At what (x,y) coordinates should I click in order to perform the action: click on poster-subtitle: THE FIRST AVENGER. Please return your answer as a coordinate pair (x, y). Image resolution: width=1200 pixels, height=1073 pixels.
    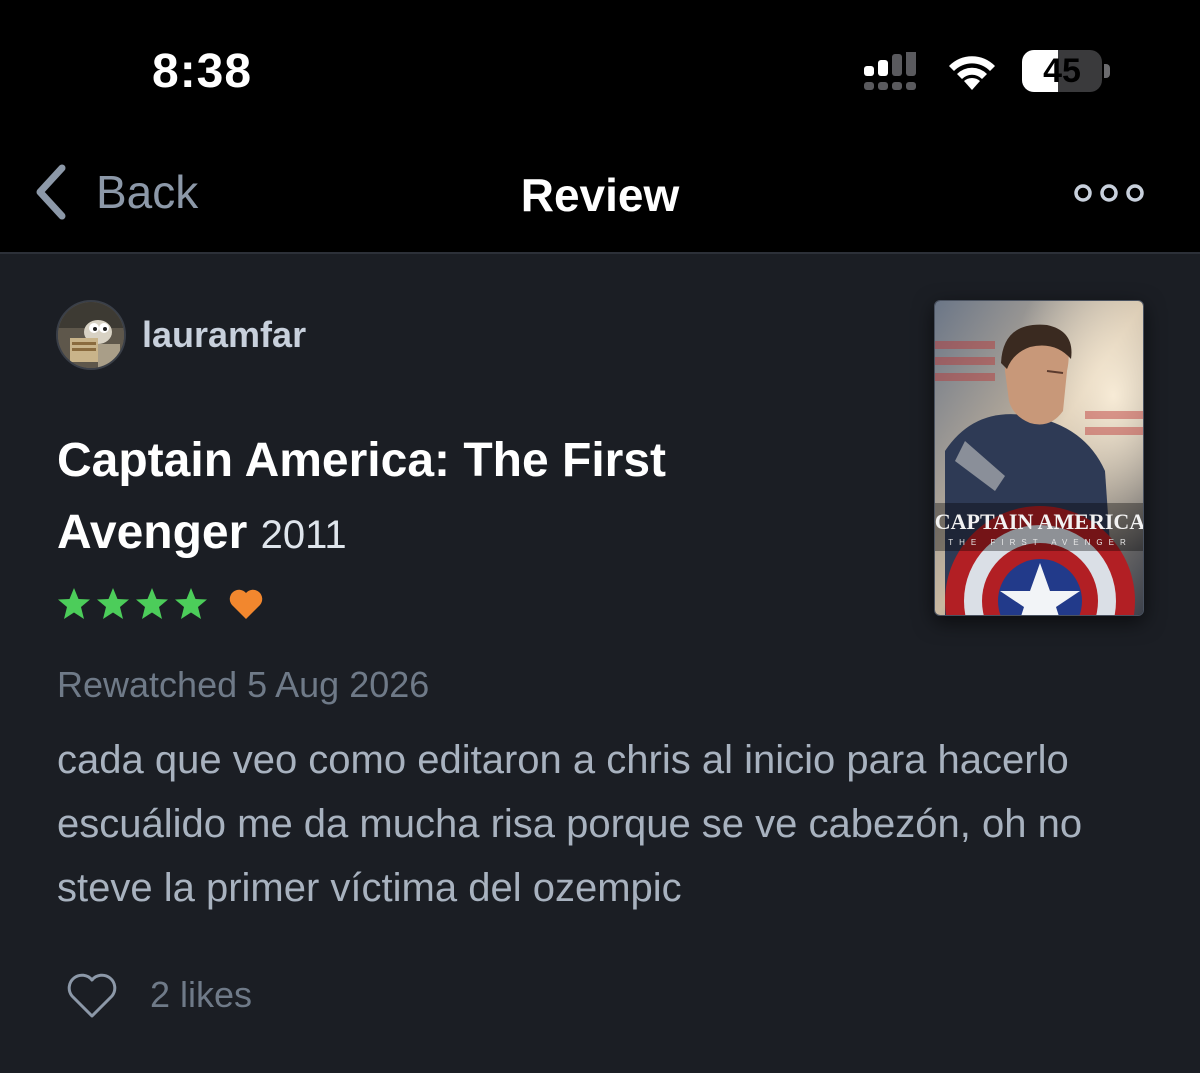
    Looking at the image, I should click on (1040, 542).